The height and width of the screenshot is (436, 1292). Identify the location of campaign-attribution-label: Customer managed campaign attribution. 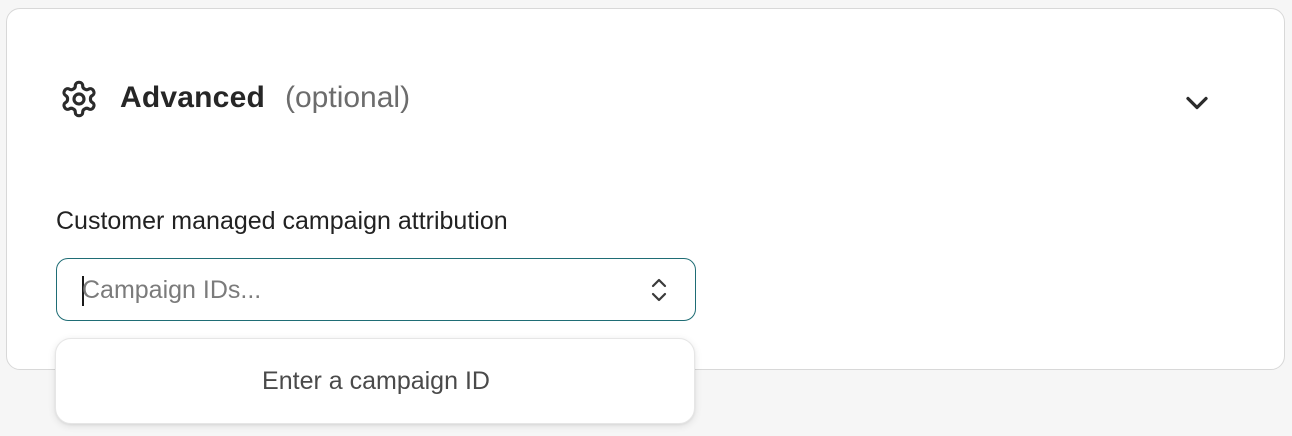
(282, 221).